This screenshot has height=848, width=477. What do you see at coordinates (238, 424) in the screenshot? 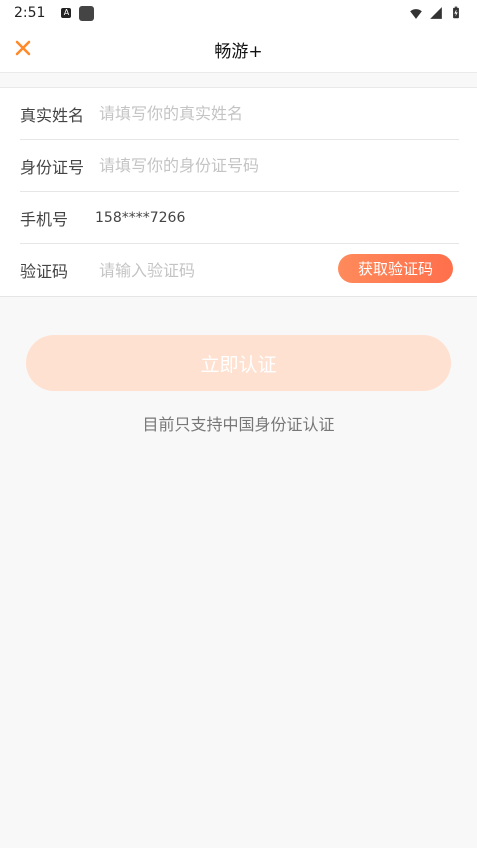
I see `support-notice: 目前只支持中国身份证认证` at bounding box center [238, 424].